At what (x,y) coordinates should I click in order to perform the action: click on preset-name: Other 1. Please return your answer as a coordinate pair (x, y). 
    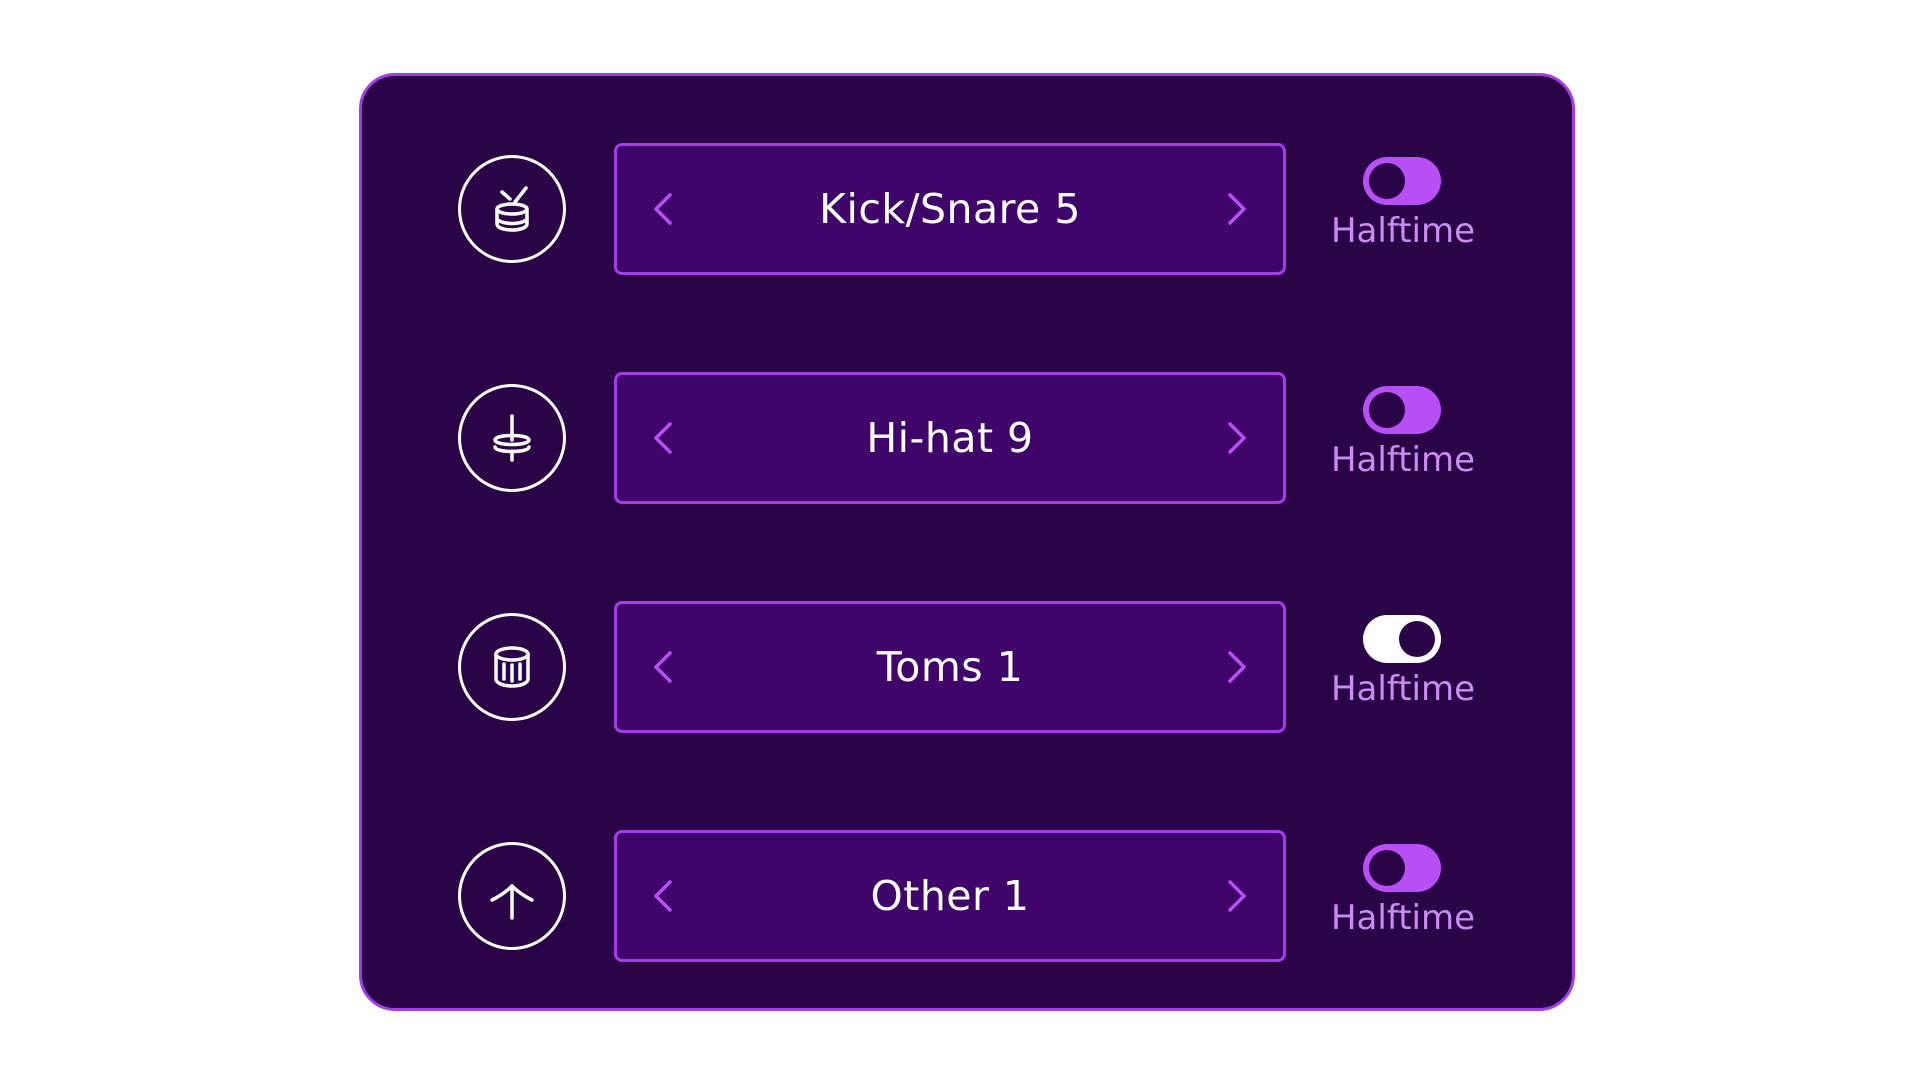
    Looking at the image, I should click on (950, 896).